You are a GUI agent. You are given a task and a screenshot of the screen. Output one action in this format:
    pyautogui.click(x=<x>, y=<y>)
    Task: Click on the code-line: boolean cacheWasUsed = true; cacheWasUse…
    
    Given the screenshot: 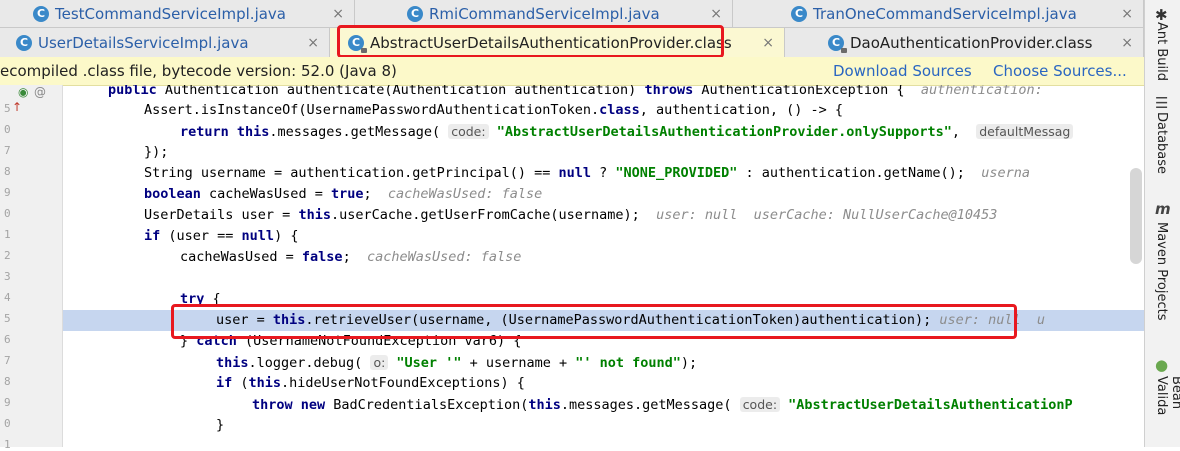 What is the action you would take?
    pyautogui.click(x=343, y=194)
    